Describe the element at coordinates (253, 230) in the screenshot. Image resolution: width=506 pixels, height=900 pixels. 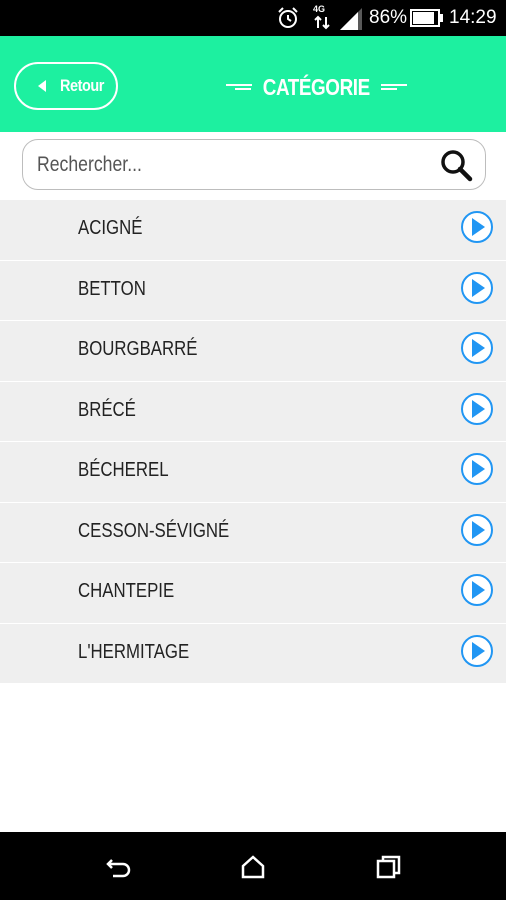
I see `list-item: ACIGNÉ` at that location.